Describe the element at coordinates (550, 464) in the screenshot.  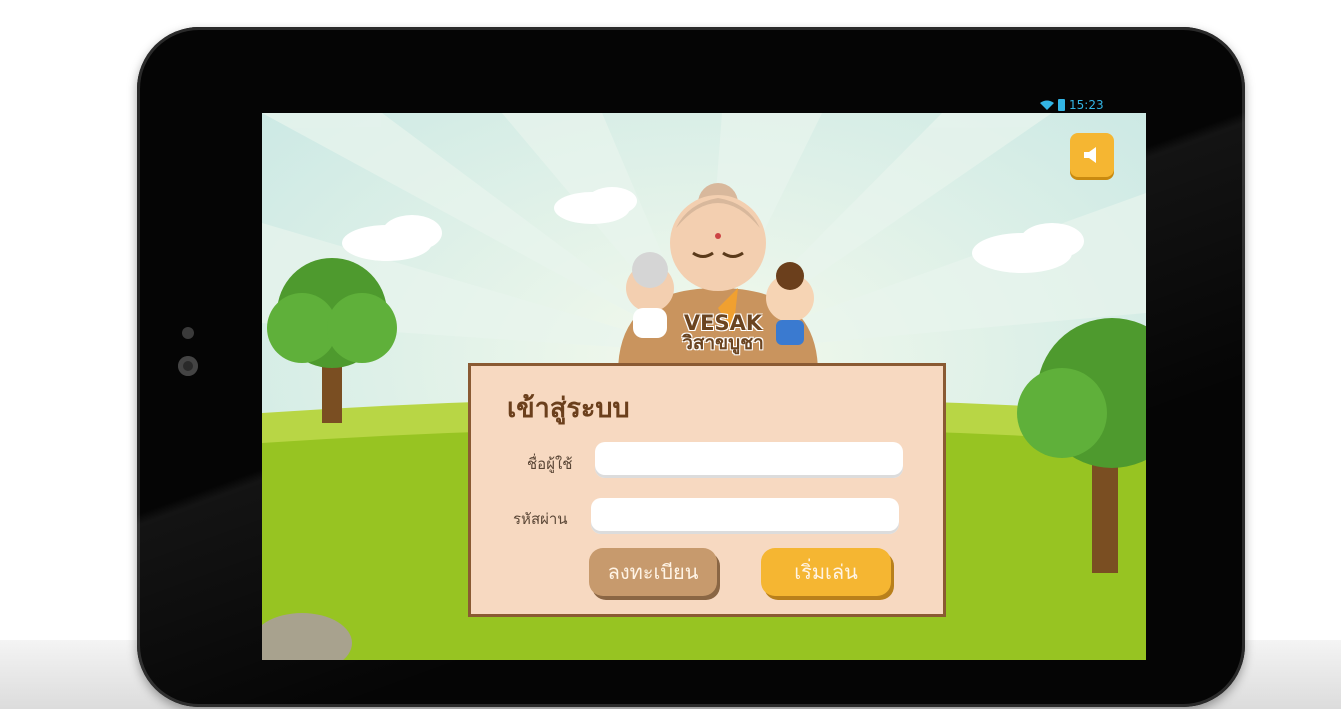
I see `username-label: ชื่อผู้ใช้` at that location.